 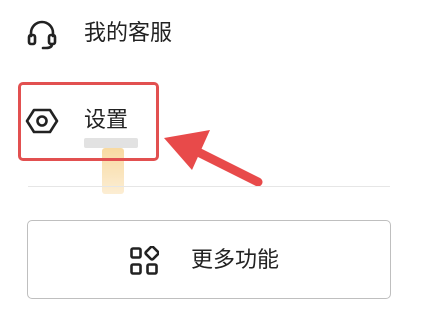 I want to click on menu-item-label: 我的客服, so click(x=128, y=33).